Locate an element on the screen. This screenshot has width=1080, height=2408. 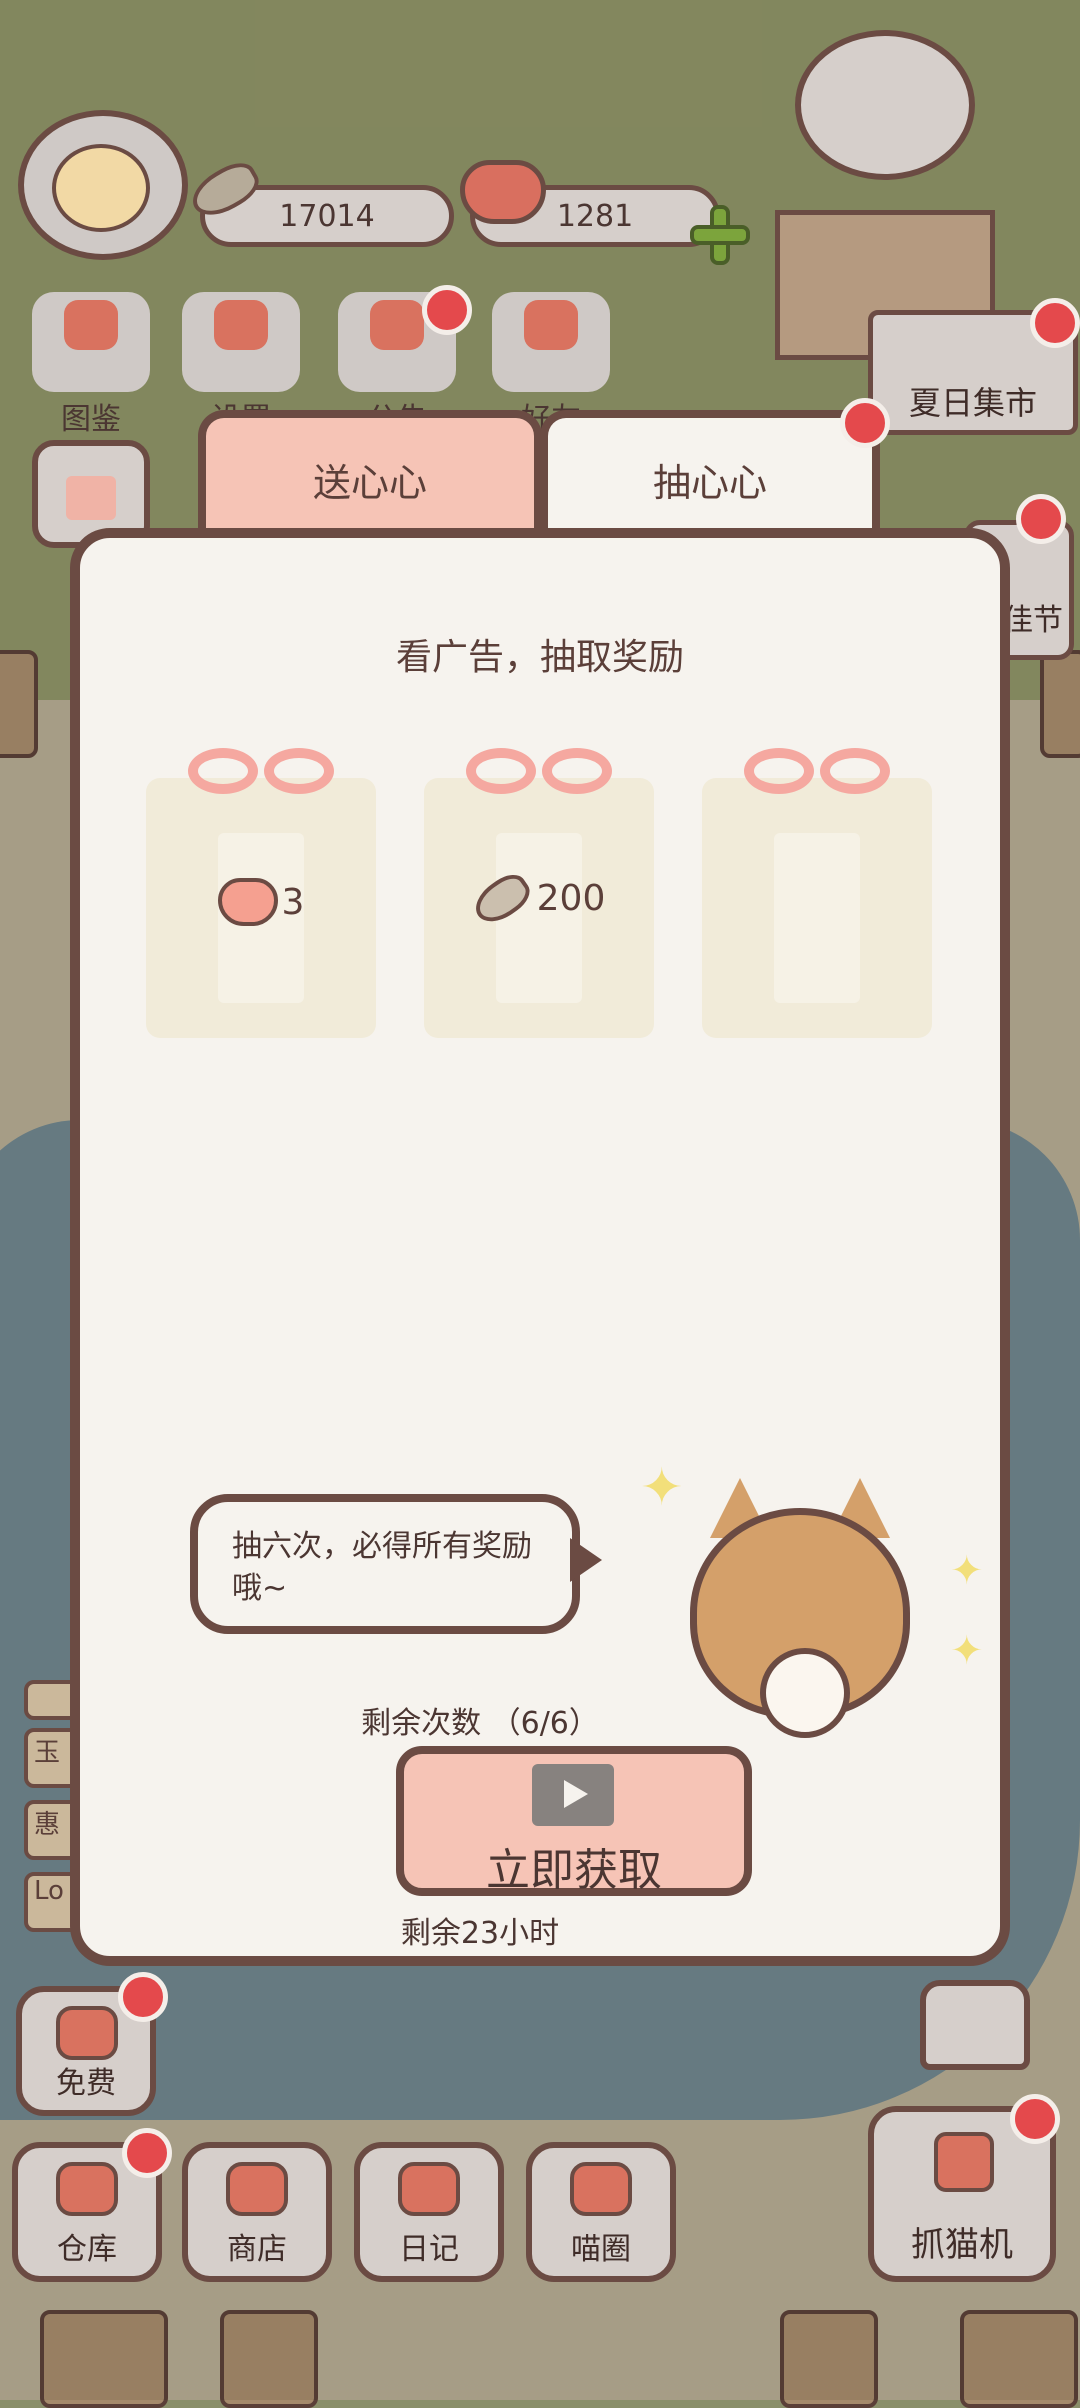
menu-item-collection: 图鉴 is located at coordinates (91, 364).